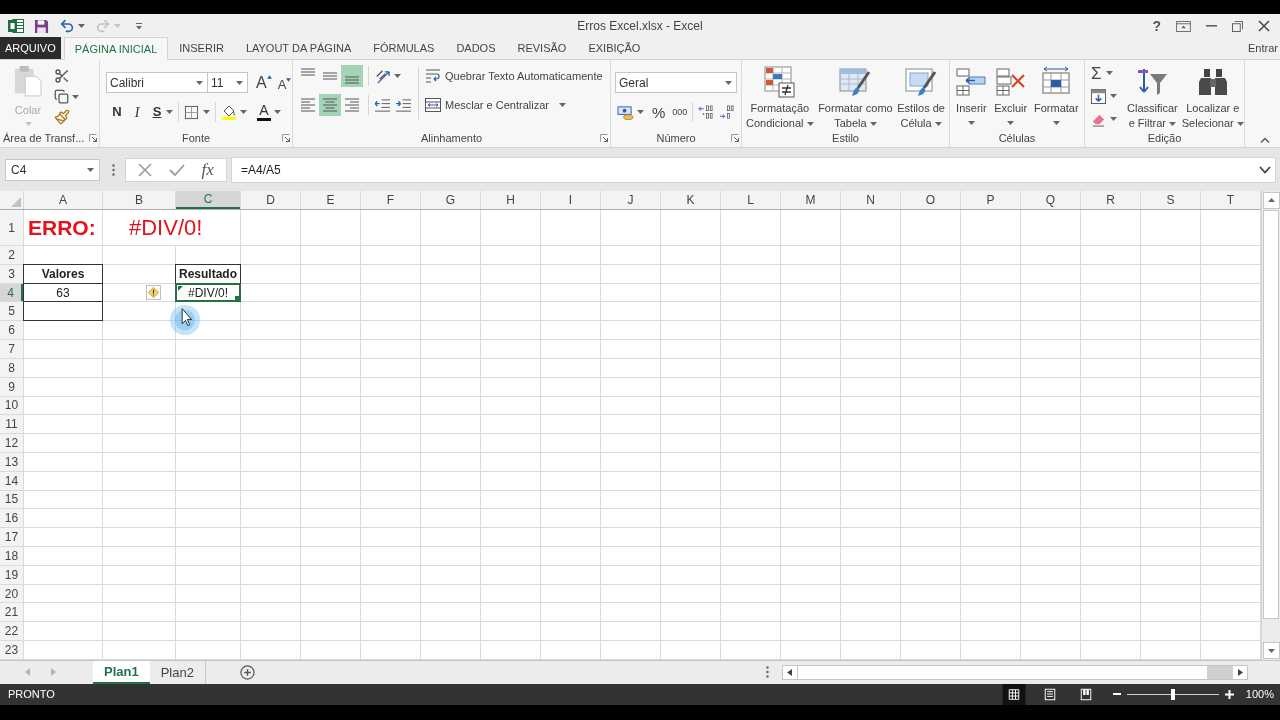 The image size is (1280, 720). I want to click on row-header: 12, so click(11, 443).